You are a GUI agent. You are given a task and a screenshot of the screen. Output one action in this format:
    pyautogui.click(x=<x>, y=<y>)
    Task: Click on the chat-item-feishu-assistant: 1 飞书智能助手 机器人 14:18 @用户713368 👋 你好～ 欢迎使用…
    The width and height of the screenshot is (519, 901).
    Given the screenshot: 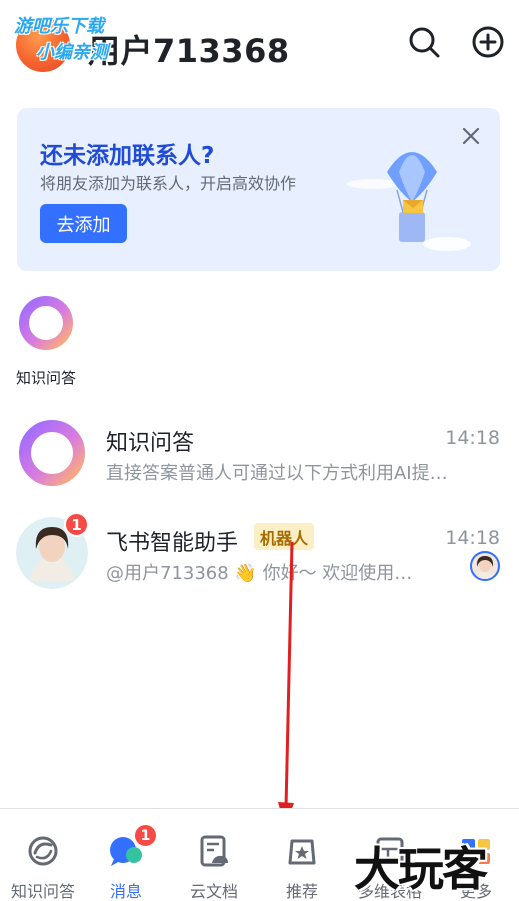 What is the action you would take?
    pyautogui.click(x=259, y=555)
    